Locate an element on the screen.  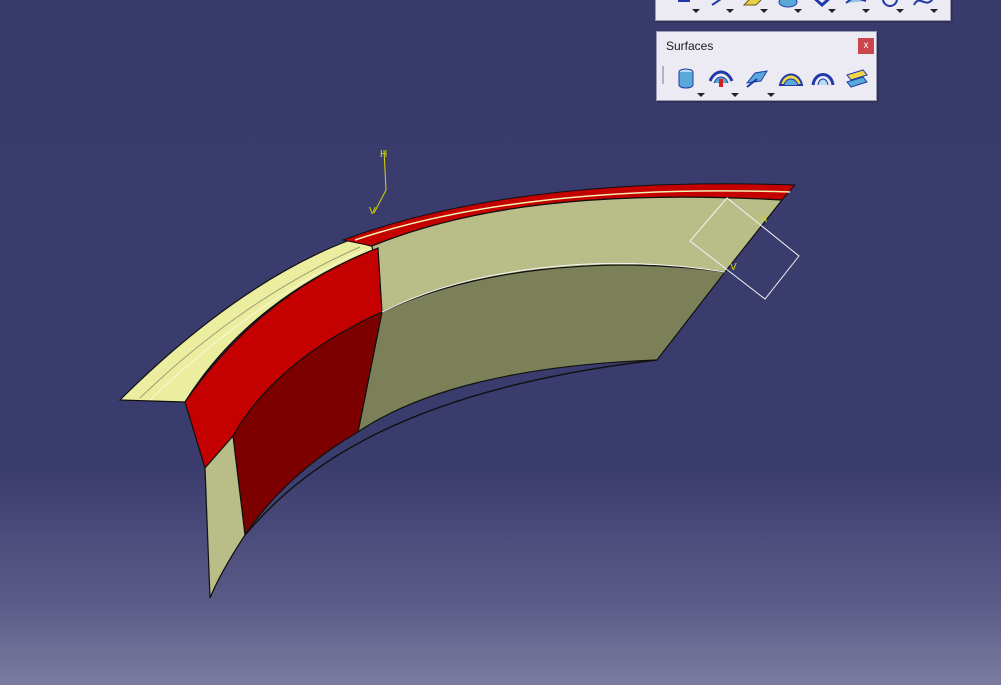
offset-button is located at coordinates (722, 81).